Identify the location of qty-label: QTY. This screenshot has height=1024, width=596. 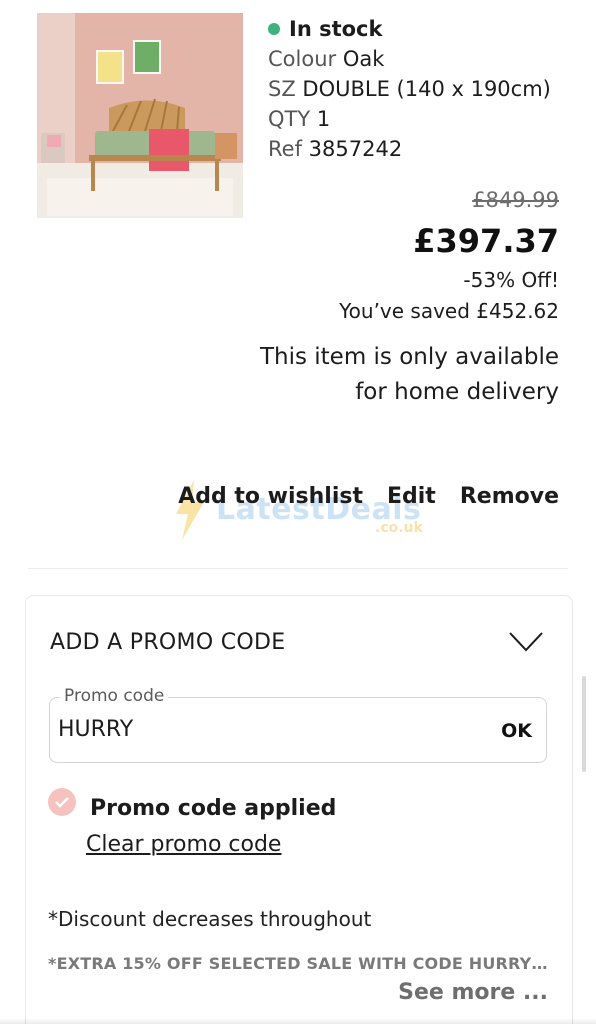
(289, 119).